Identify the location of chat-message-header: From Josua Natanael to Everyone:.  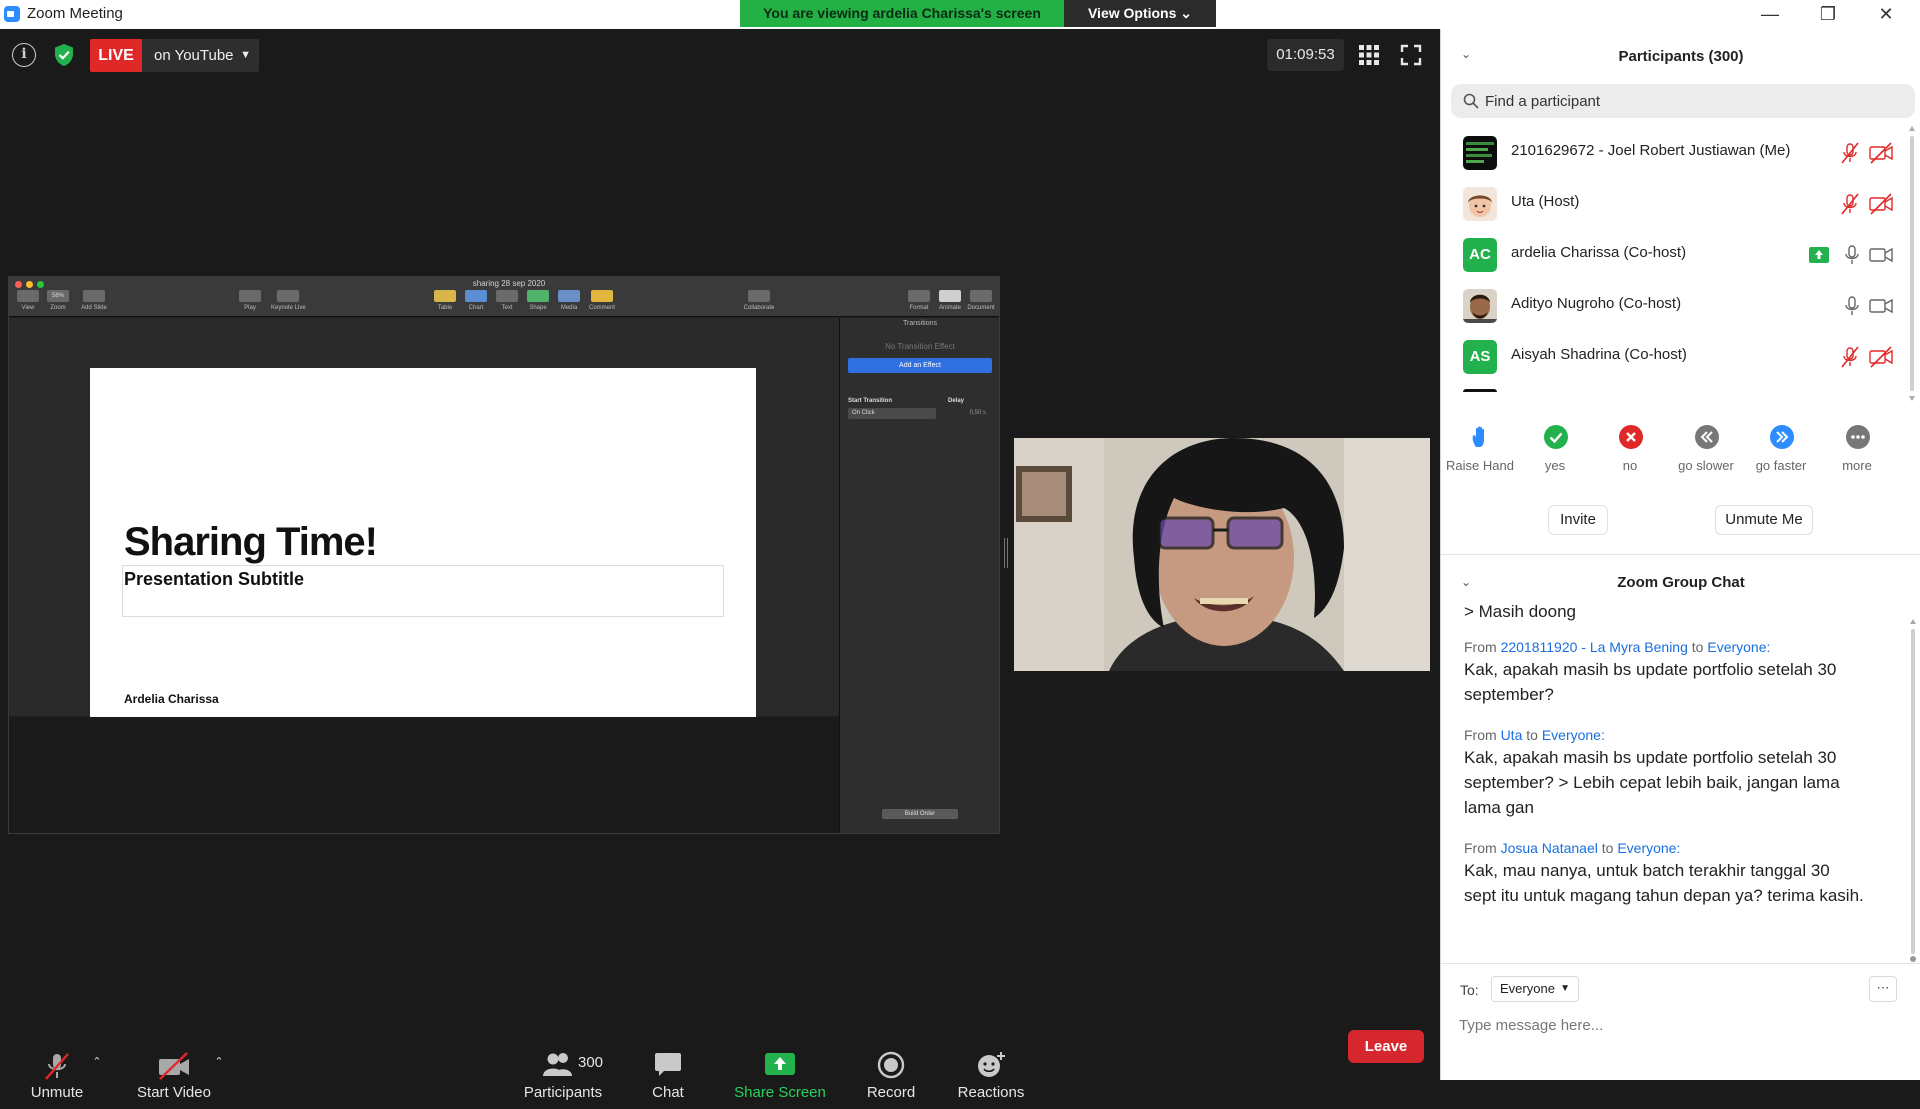
(1572, 848).